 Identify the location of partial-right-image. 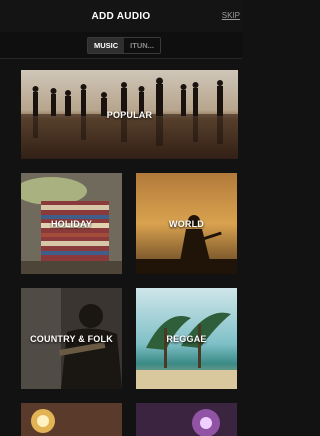
(186, 419).